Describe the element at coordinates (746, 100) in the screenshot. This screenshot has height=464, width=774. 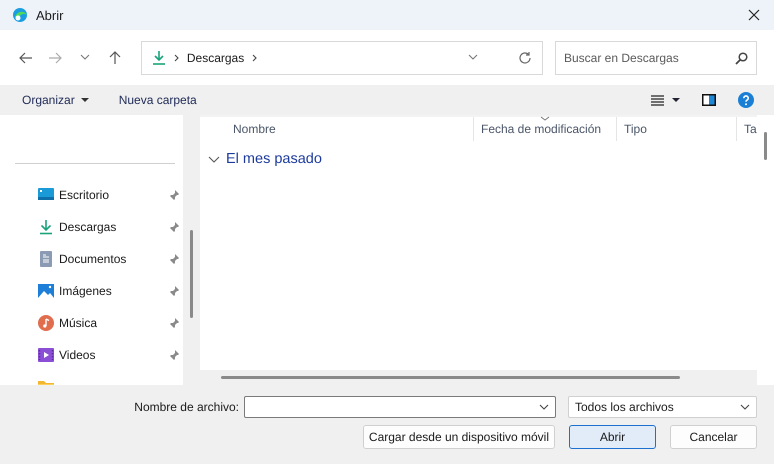
I see `help-icon` at that location.